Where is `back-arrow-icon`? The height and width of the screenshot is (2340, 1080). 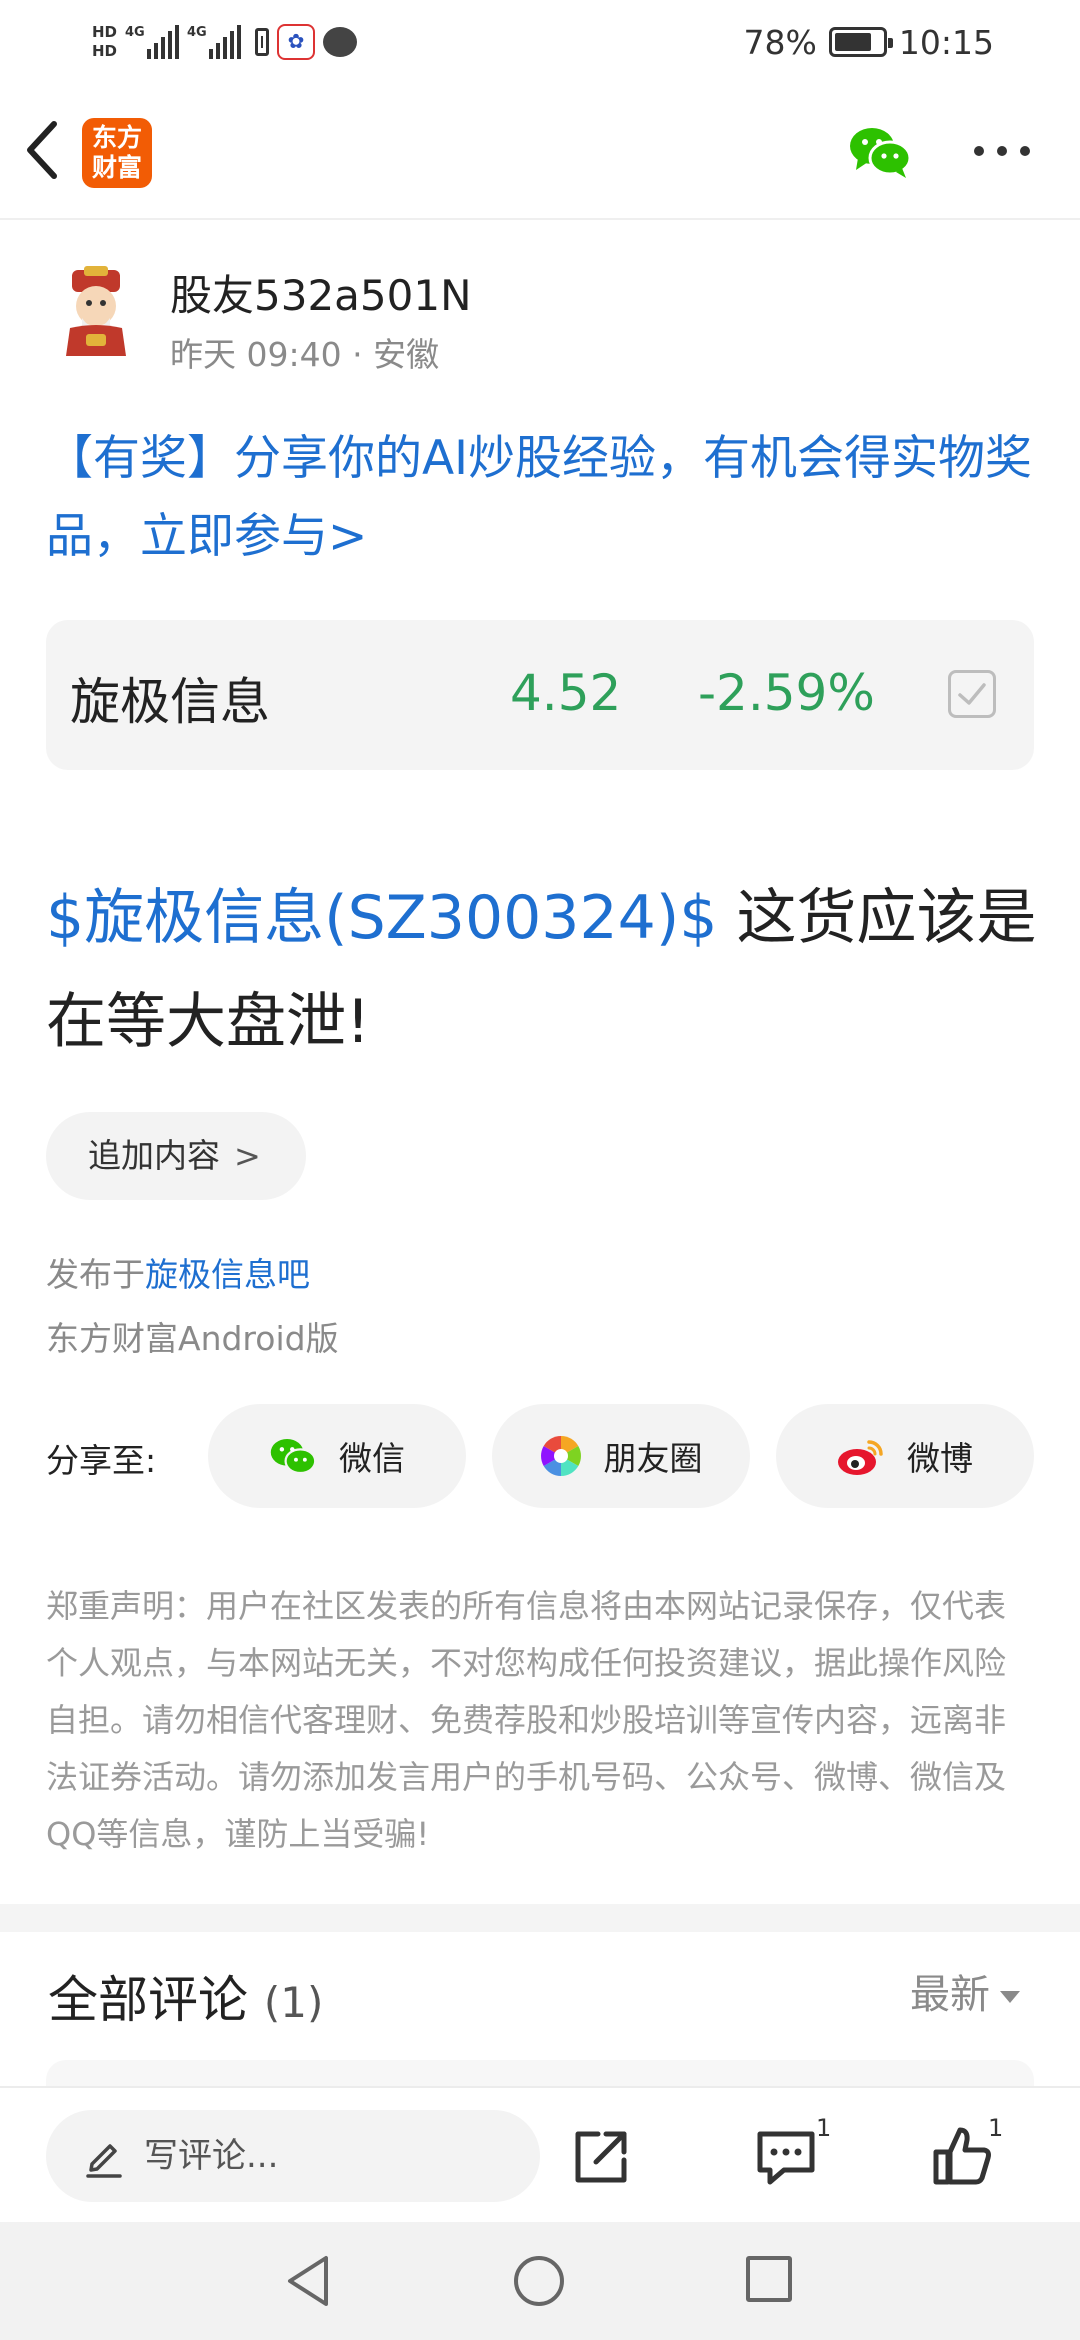 back-arrow-icon is located at coordinates (42, 150).